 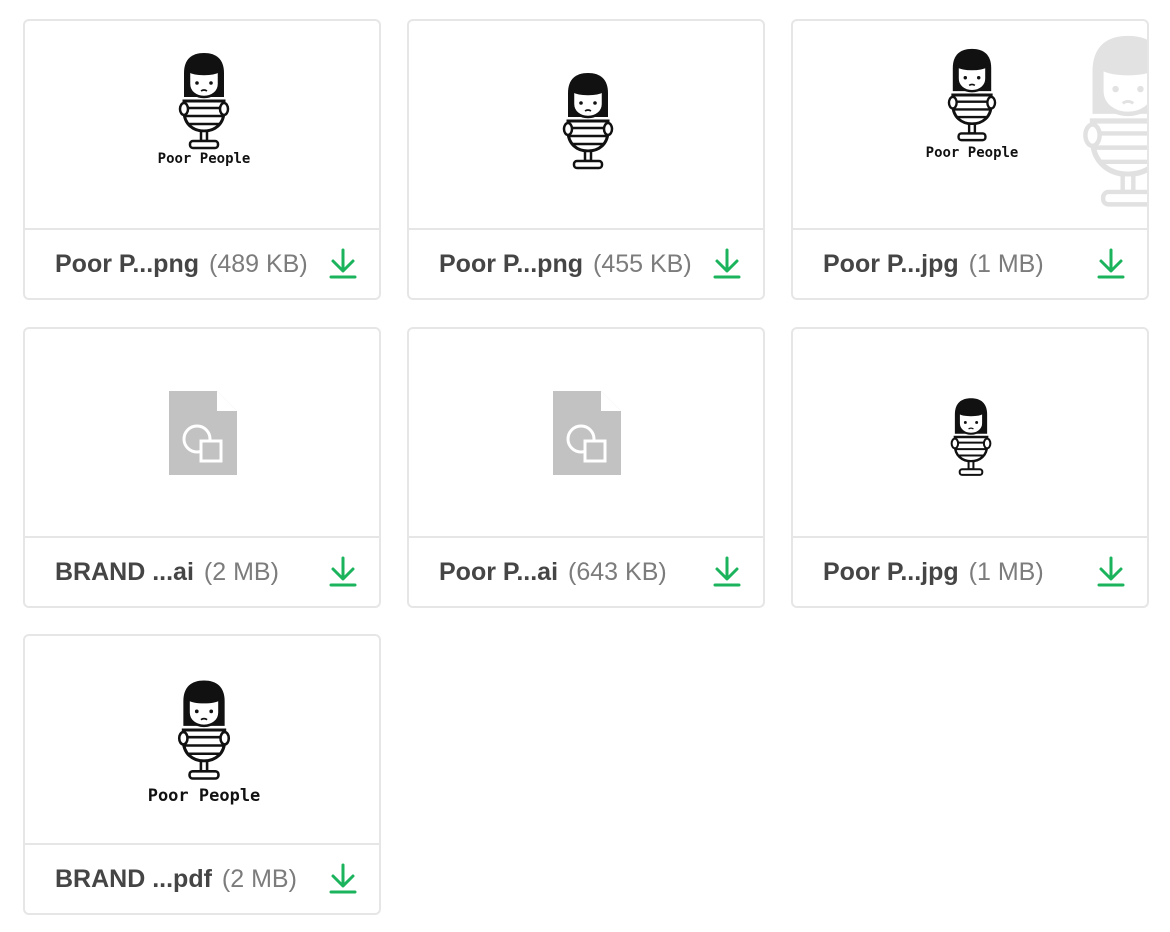 I want to click on file-card: Poor People BRAND ...pdf (2 MB), so click(x=202, y=774).